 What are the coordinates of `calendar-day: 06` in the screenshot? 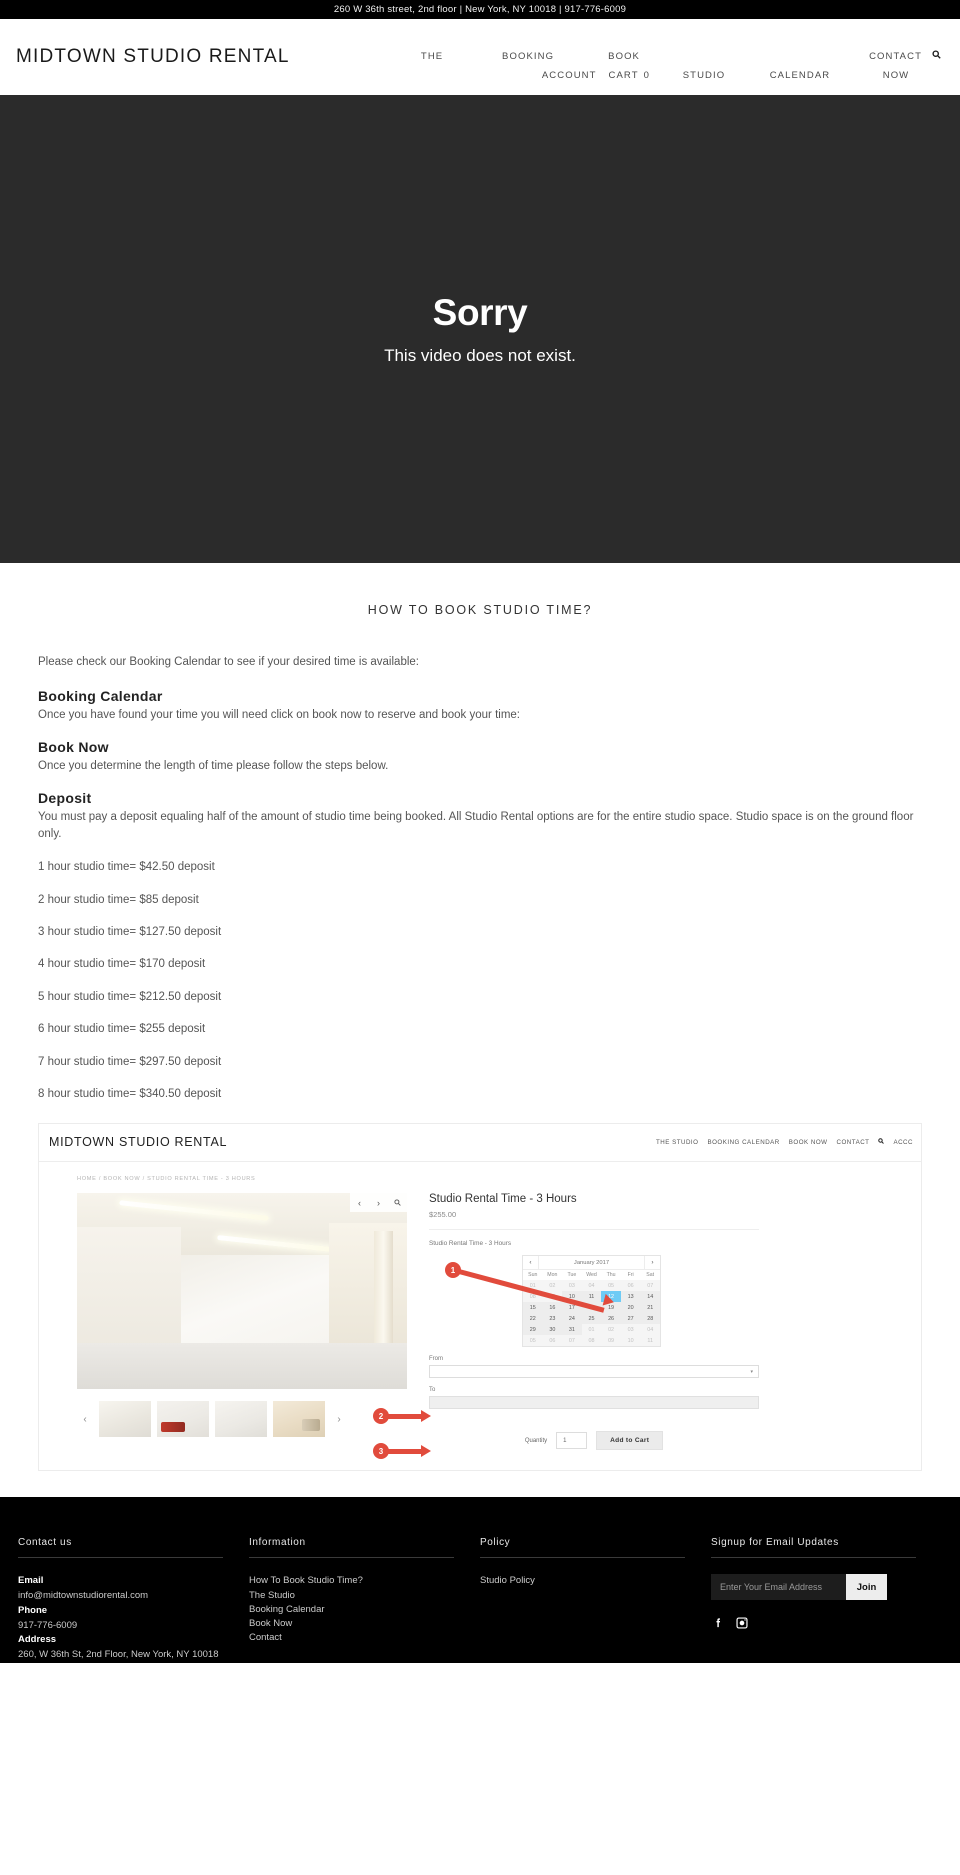 It's located at (630, 1286).